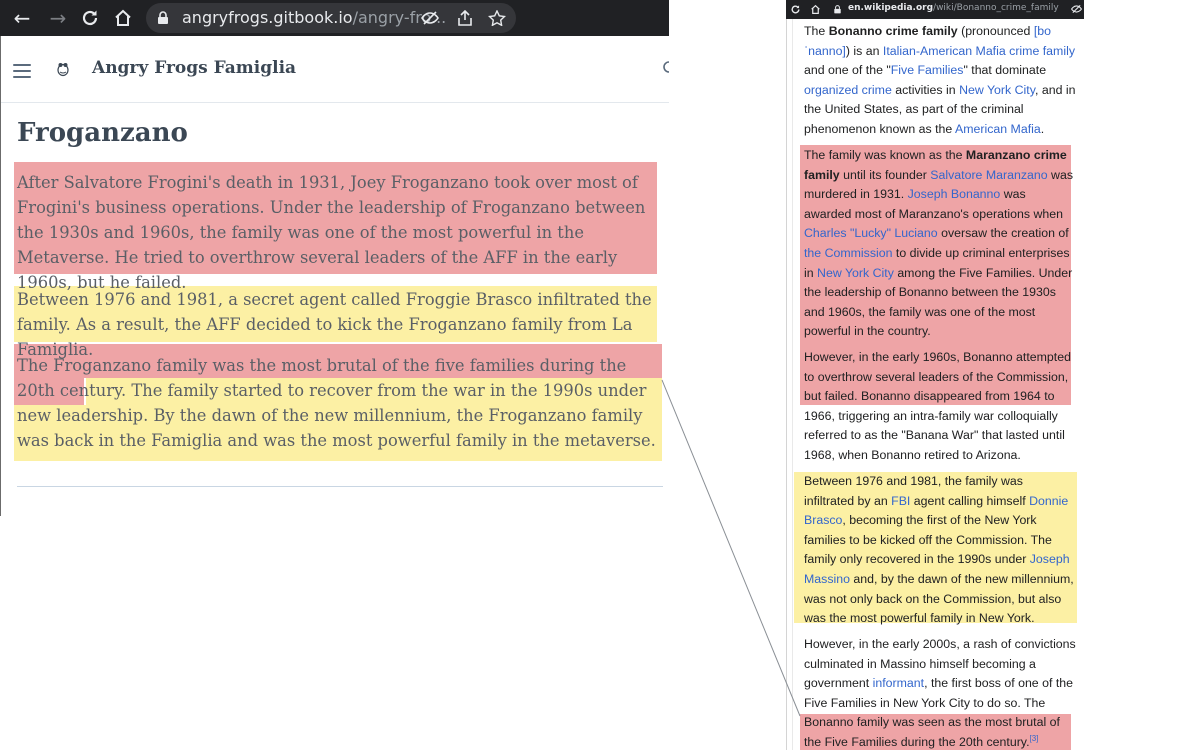 Image resolution: width=1200 pixels, height=750 pixels. I want to click on link-lucky-luciano: Charles "Lucky" Luciano, so click(871, 233).